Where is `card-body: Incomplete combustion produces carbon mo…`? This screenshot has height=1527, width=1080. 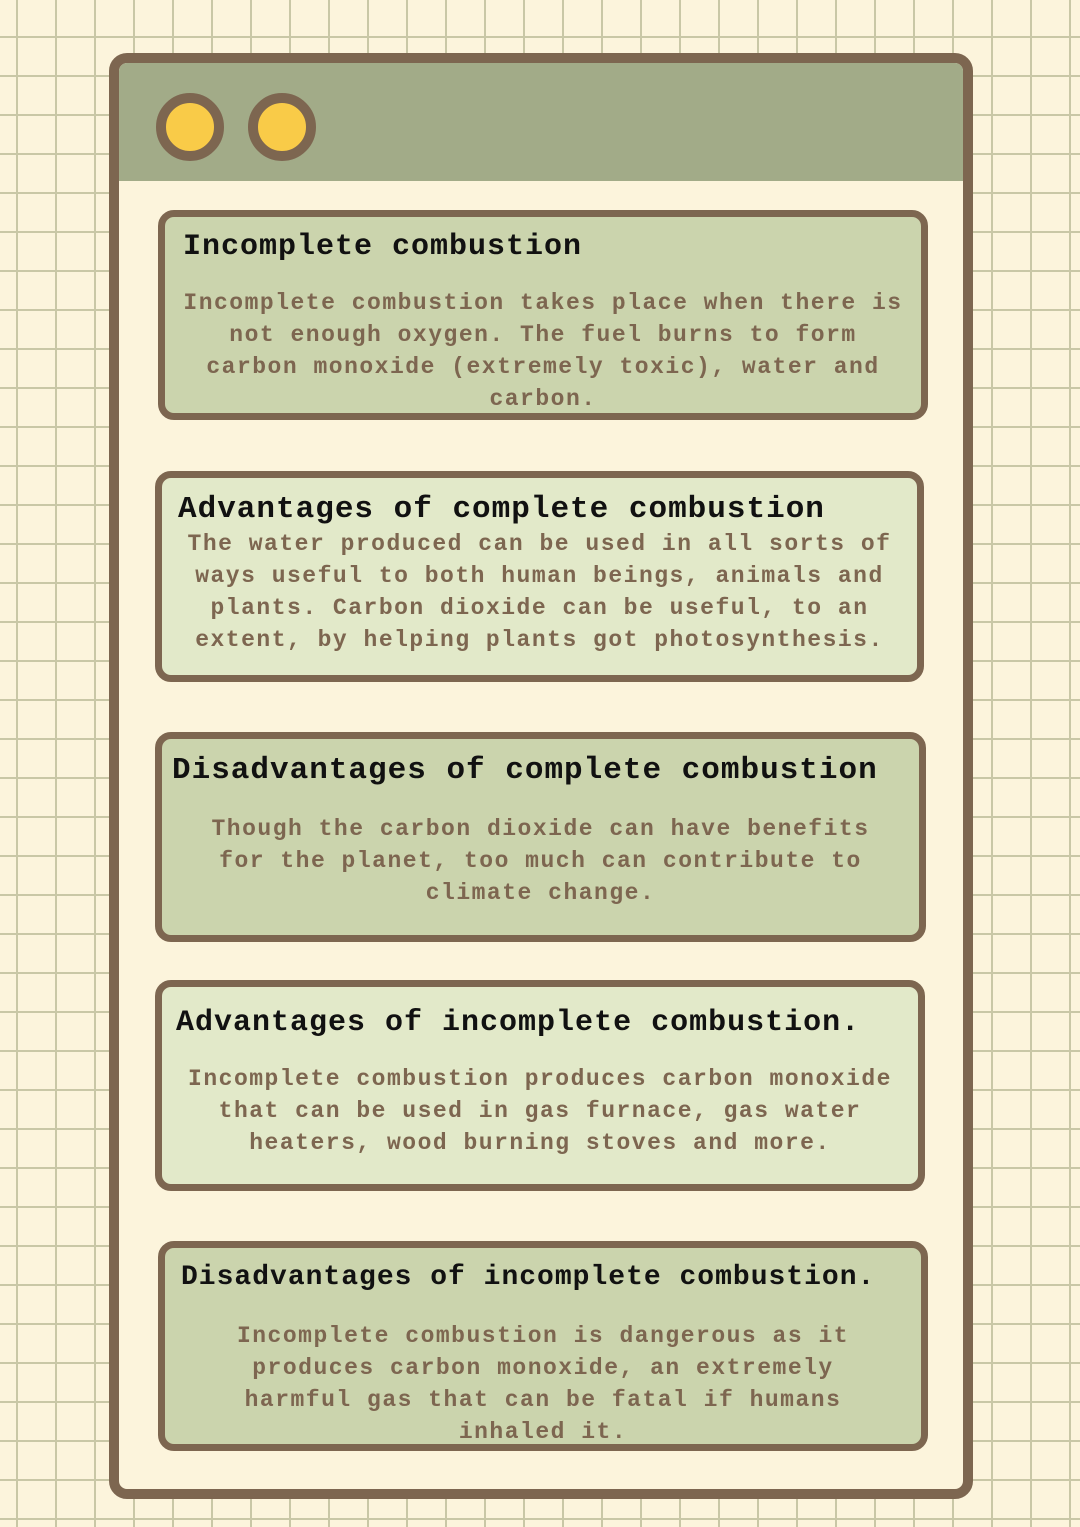 card-body: Incomplete combustion produces carbon mo… is located at coordinates (540, 1111).